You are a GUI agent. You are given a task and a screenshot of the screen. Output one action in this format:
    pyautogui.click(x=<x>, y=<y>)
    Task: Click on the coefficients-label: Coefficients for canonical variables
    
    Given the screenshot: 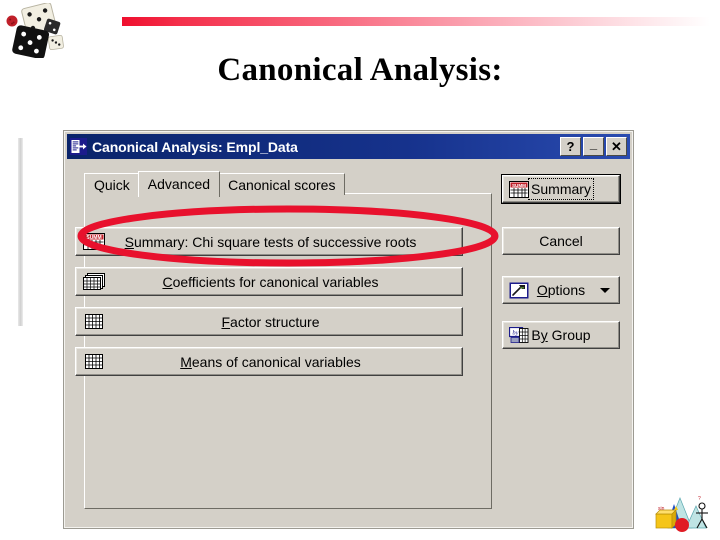 What is the action you would take?
    pyautogui.click(x=283, y=282)
    